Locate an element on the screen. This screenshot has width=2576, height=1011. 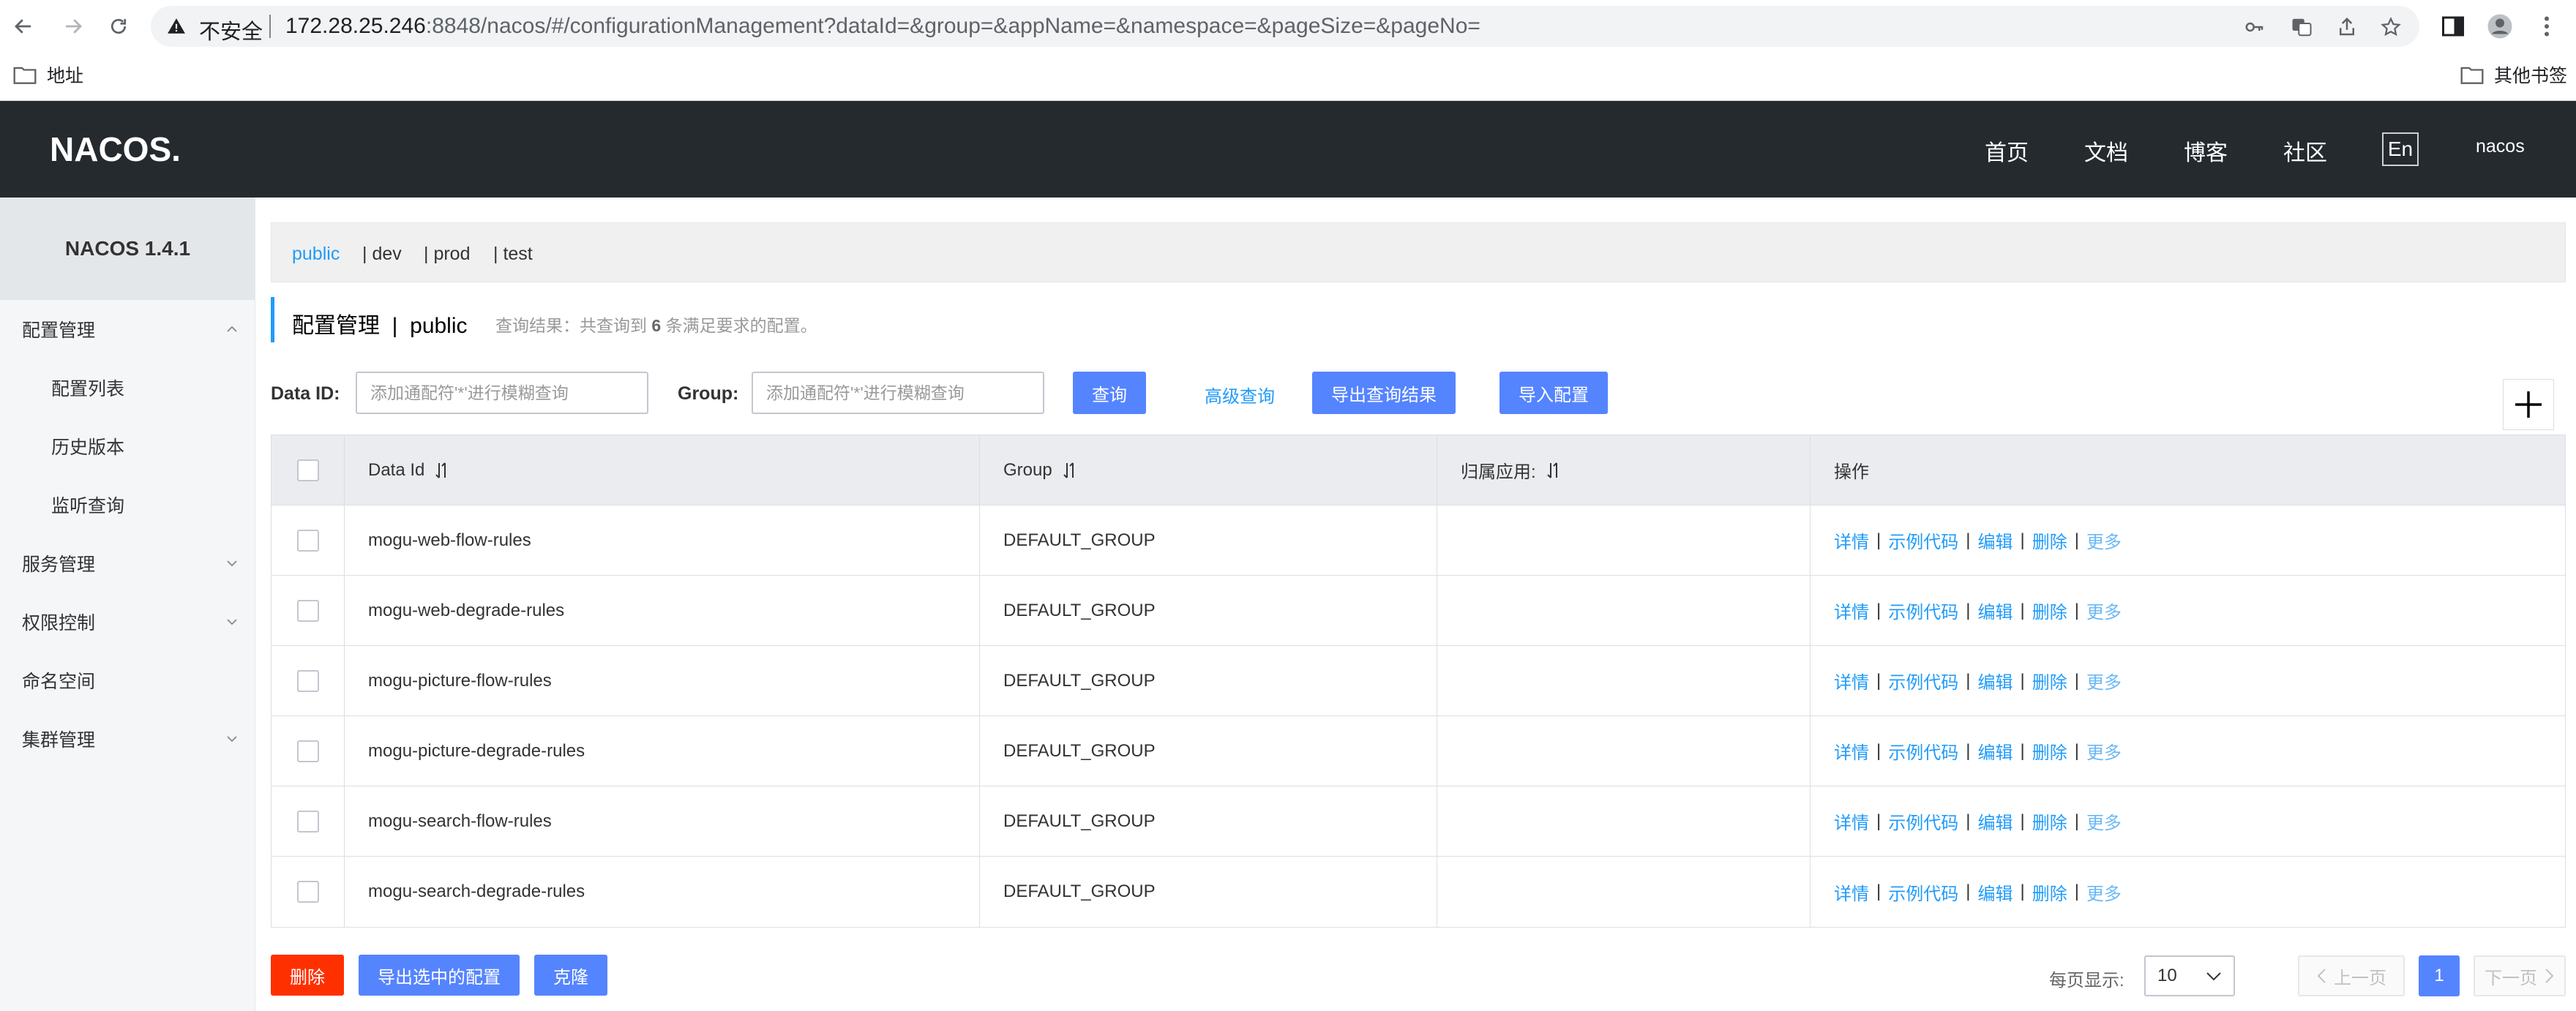
data-id-cell: mogu-search-degrade-rules is located at coordinates (662, 892).